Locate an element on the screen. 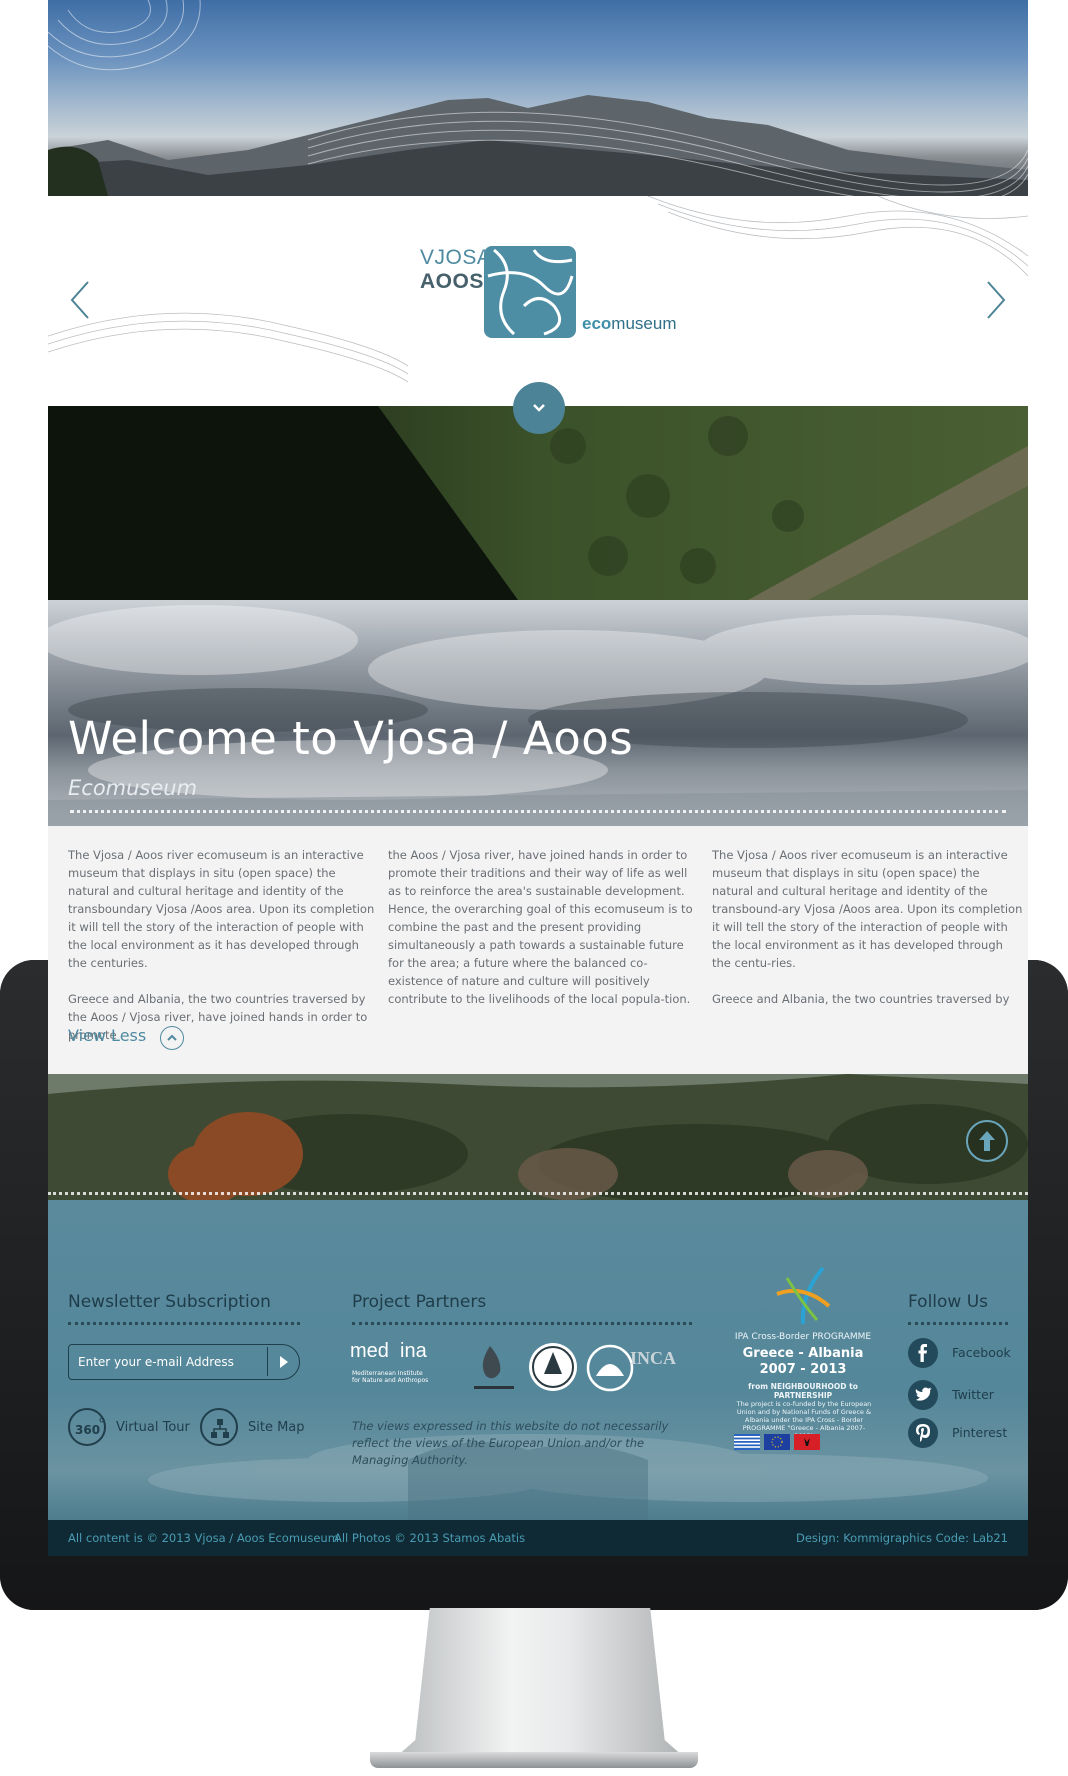 This screenshot has height=1776, width=1068. logo-mark-icon is located at coordinates (530, 292).